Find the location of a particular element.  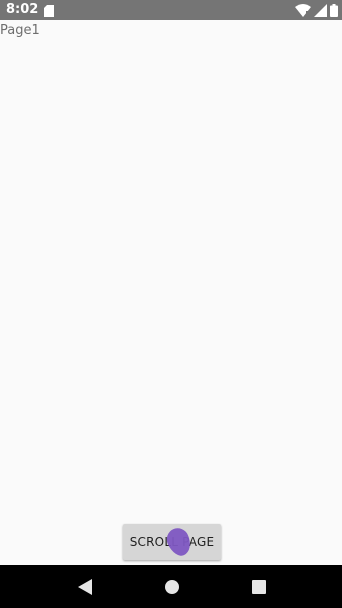

status-icons is located at coordinates (316, 10).